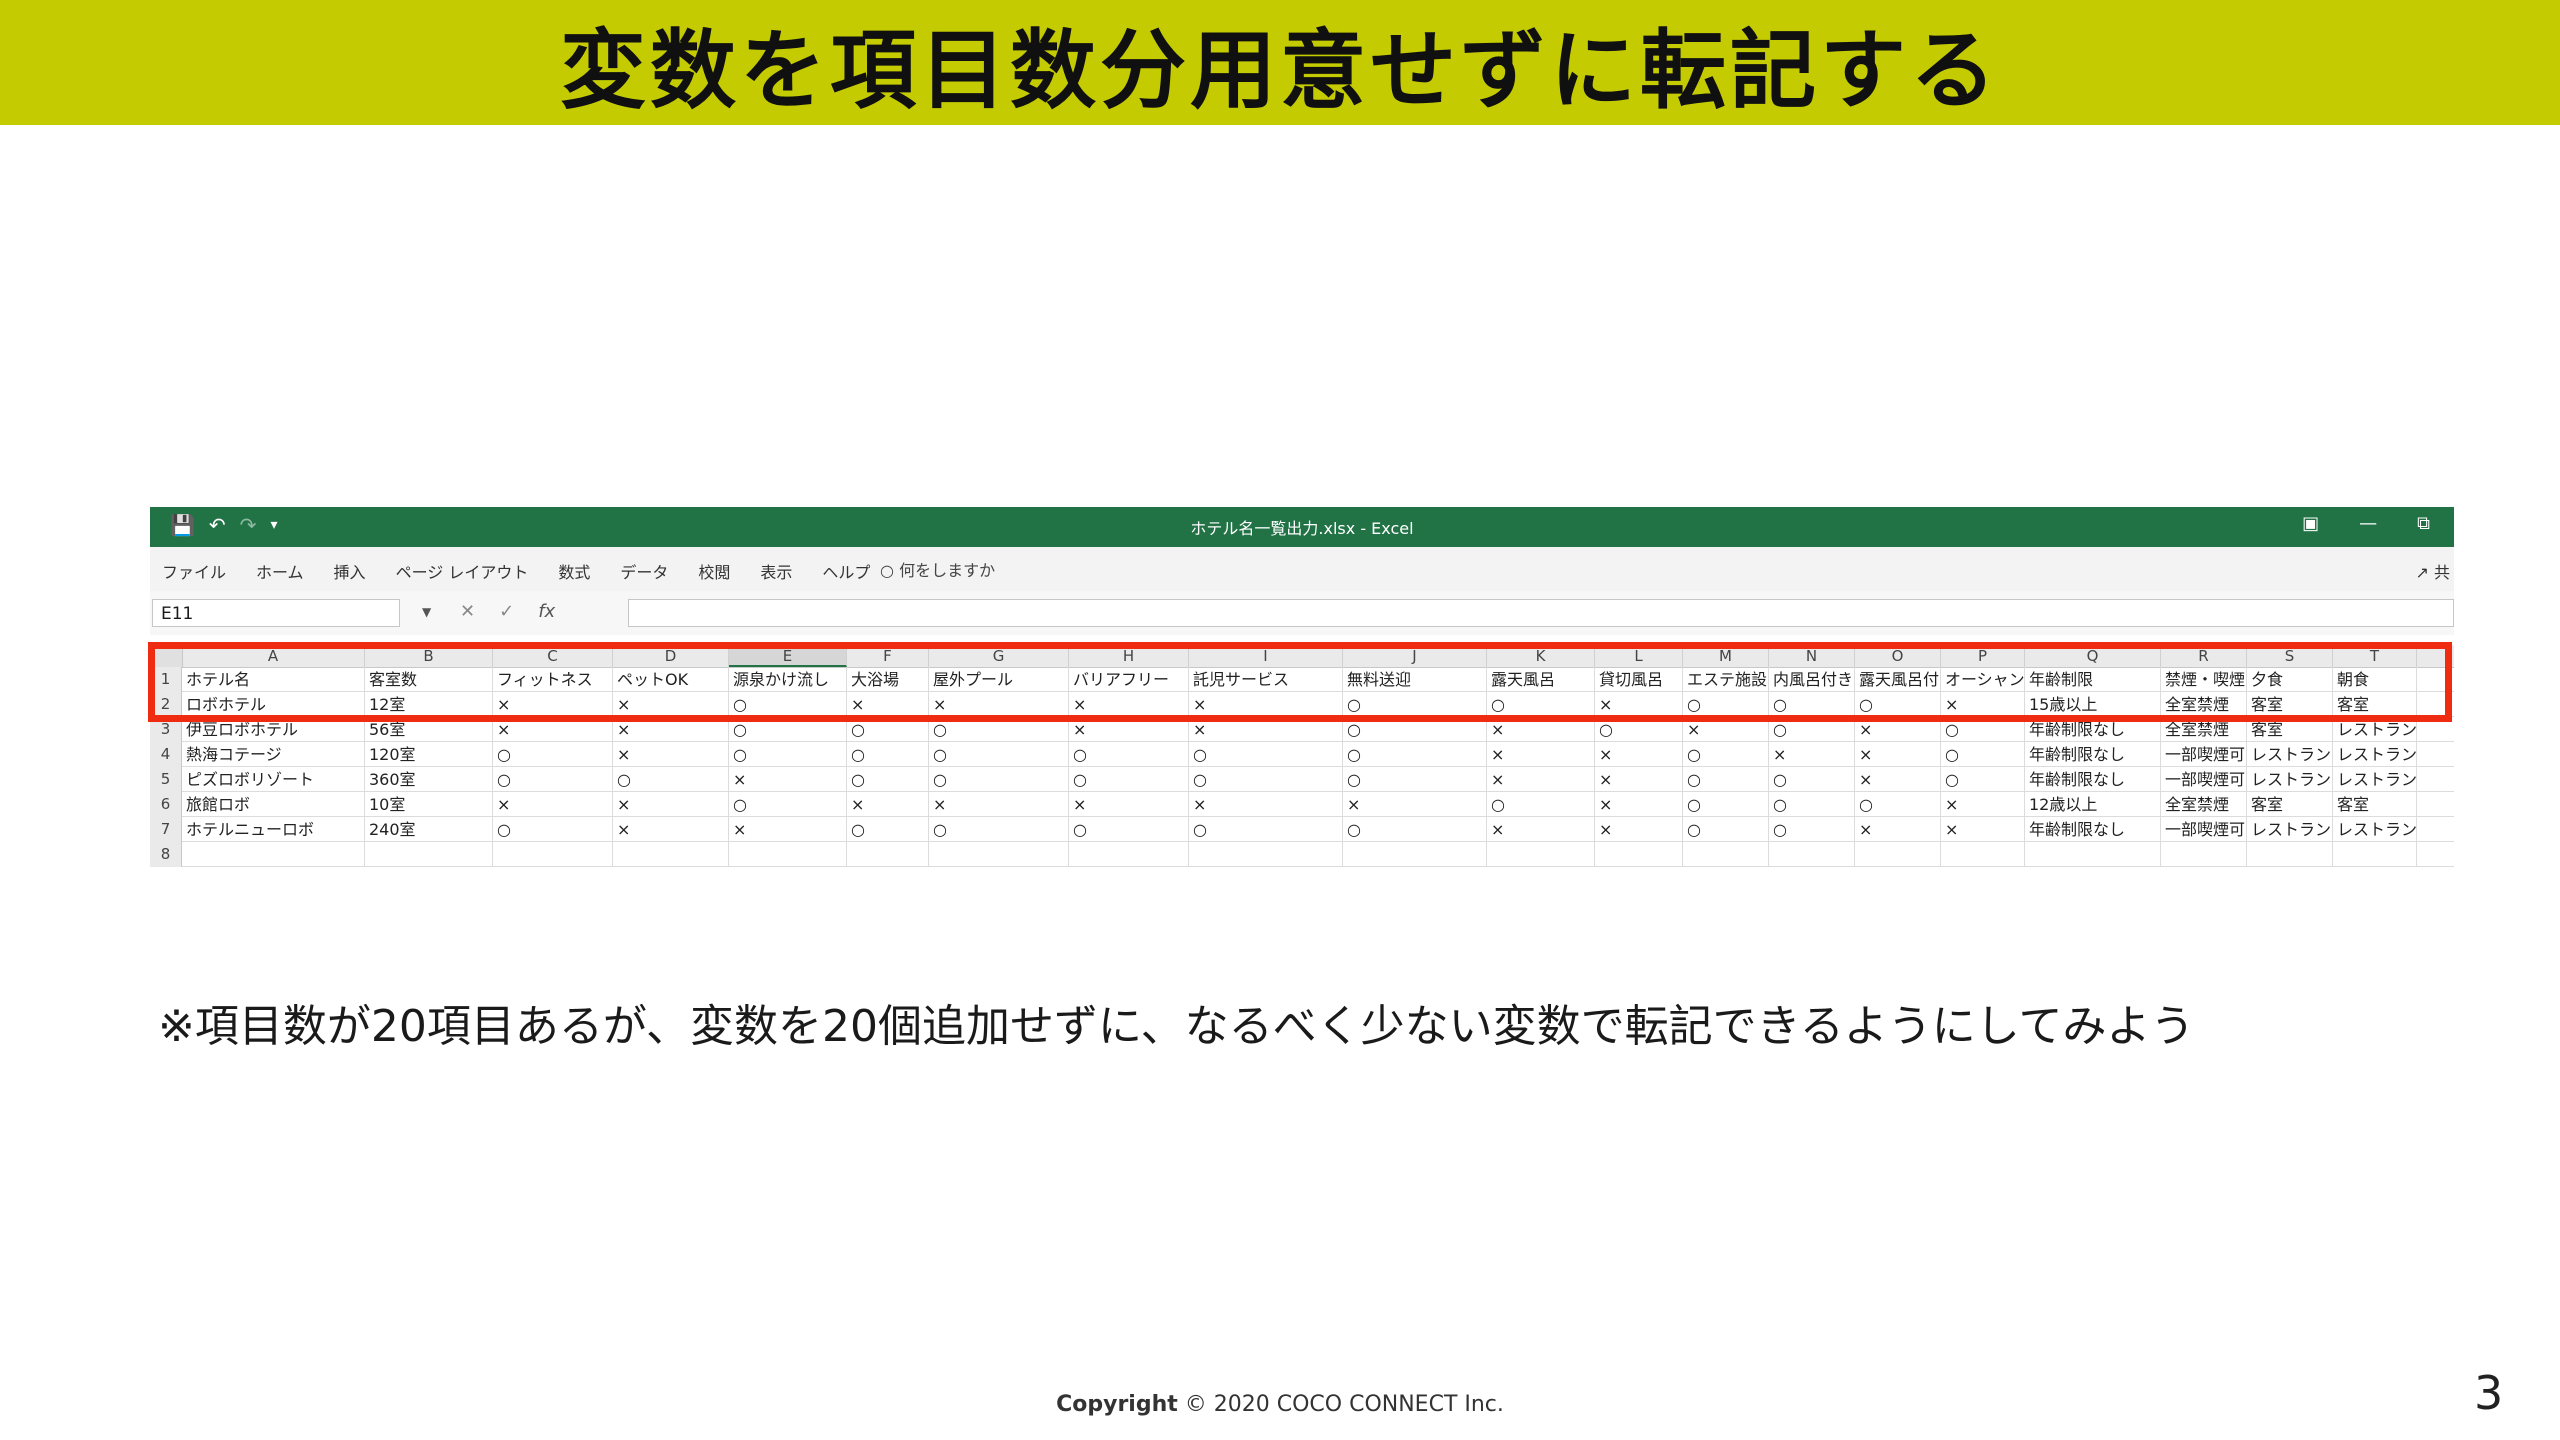  What do you see at coordinates (2432, 571) in the screenshot?
I see `share-button: ↗ 共` at bounding box center [2432, 571].